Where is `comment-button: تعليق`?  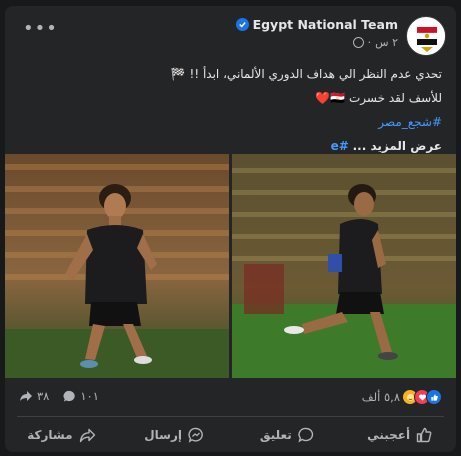
comment-button: تعليق is located at coordinates (287, 435).